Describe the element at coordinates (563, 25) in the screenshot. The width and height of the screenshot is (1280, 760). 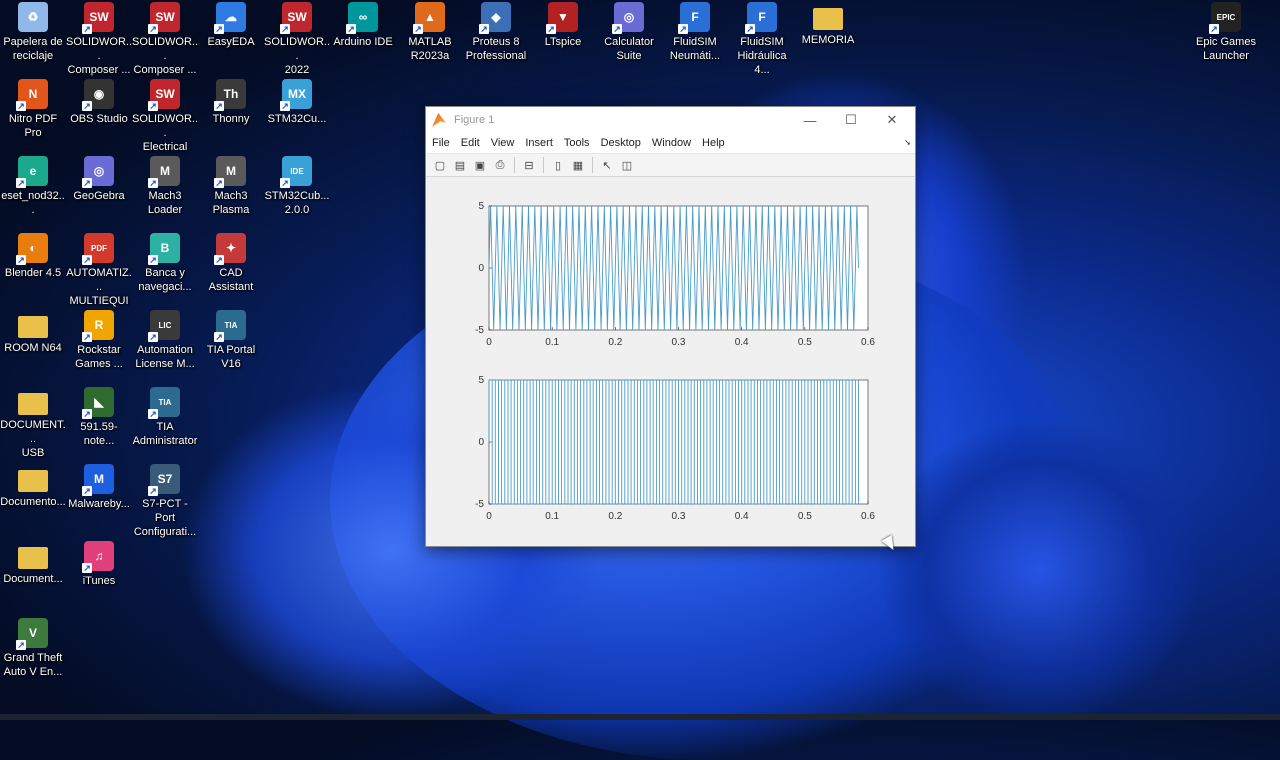
I see `desktop-icon: ▼ ↗ LTspice` at that location.